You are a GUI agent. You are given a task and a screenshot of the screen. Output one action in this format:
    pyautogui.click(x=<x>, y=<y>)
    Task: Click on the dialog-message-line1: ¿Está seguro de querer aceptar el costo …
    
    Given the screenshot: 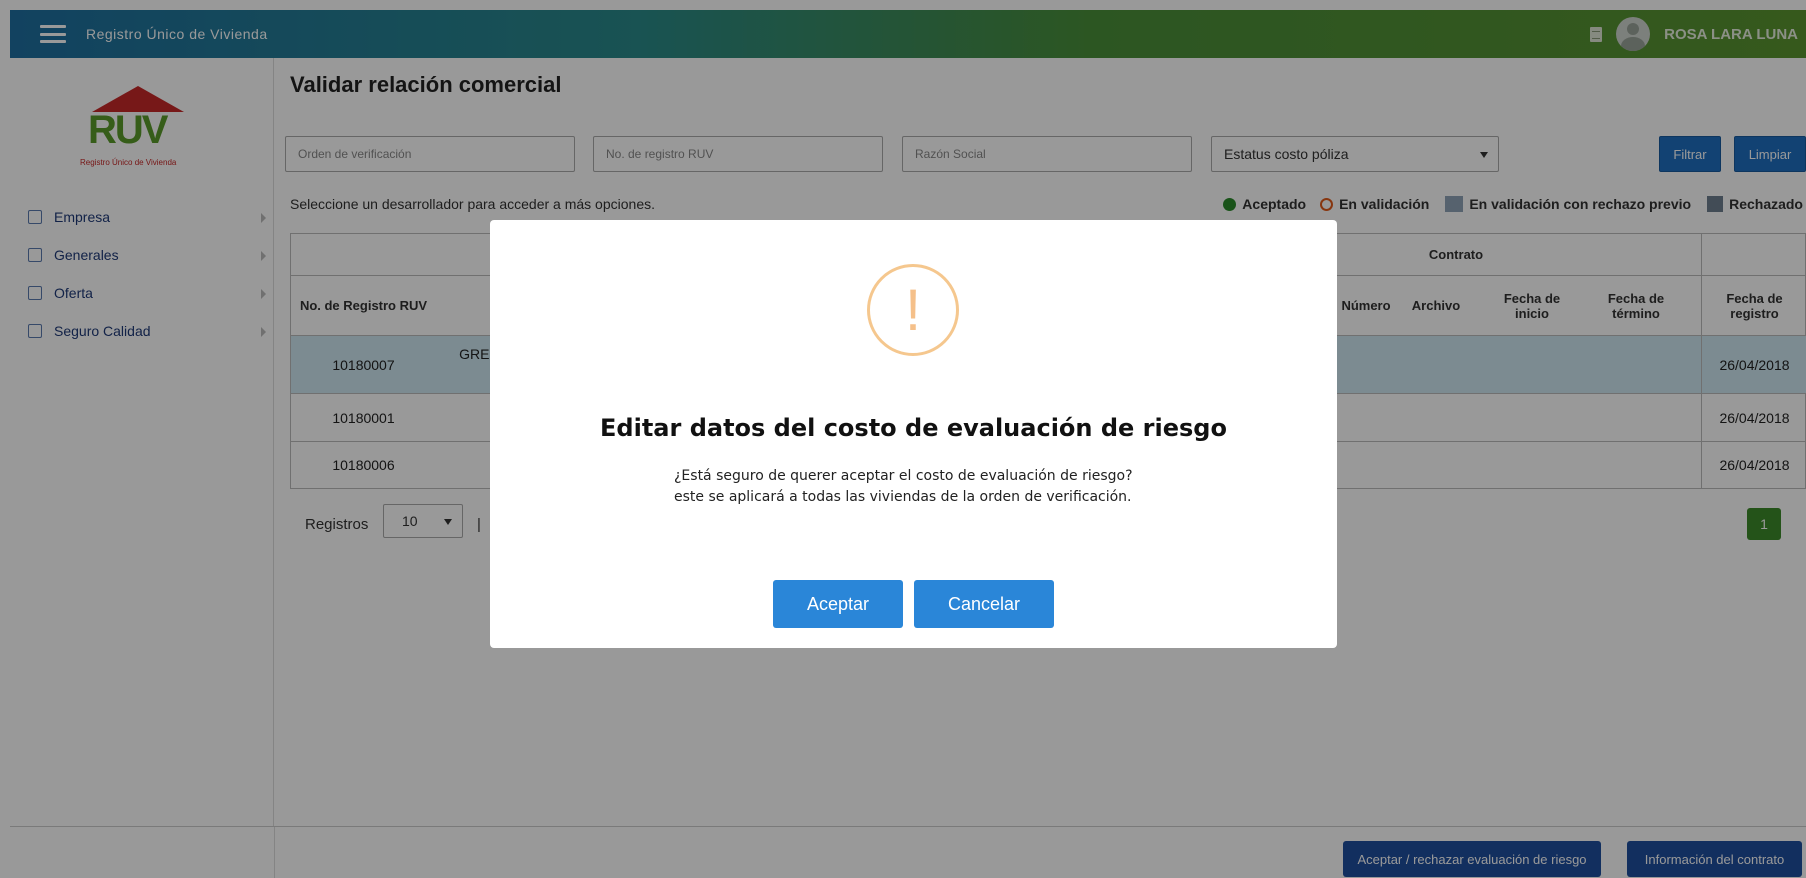 What is the action you would take?
    pyautogui.click(x=903, y=476)
    